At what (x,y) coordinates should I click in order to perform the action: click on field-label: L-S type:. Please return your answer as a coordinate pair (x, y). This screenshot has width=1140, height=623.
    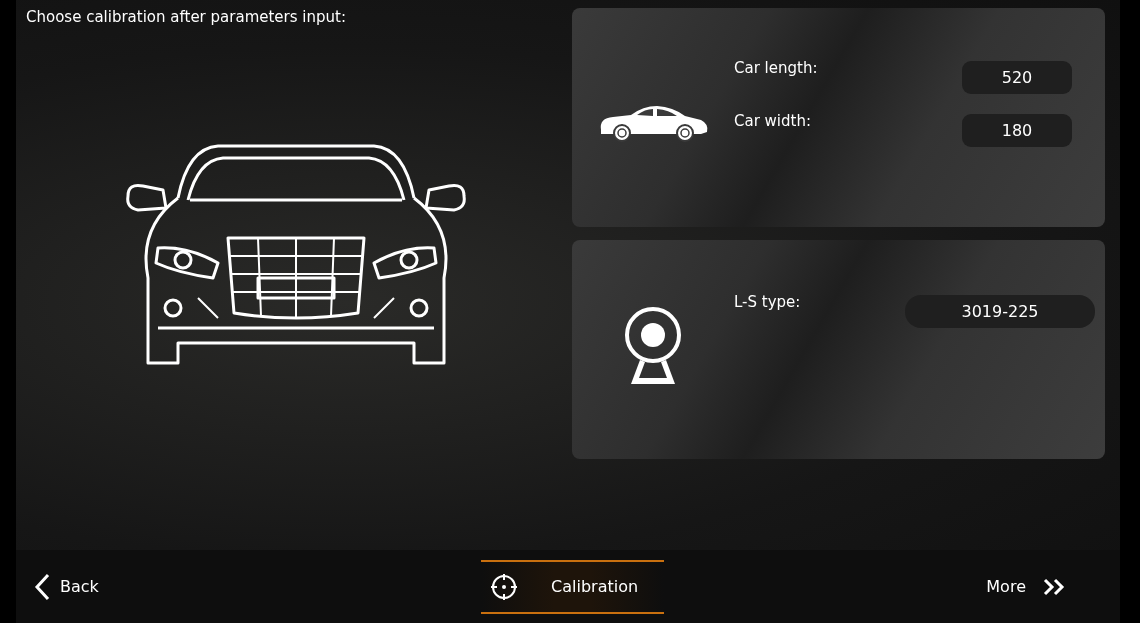
    Looking at the image, I should click on (767, 302).